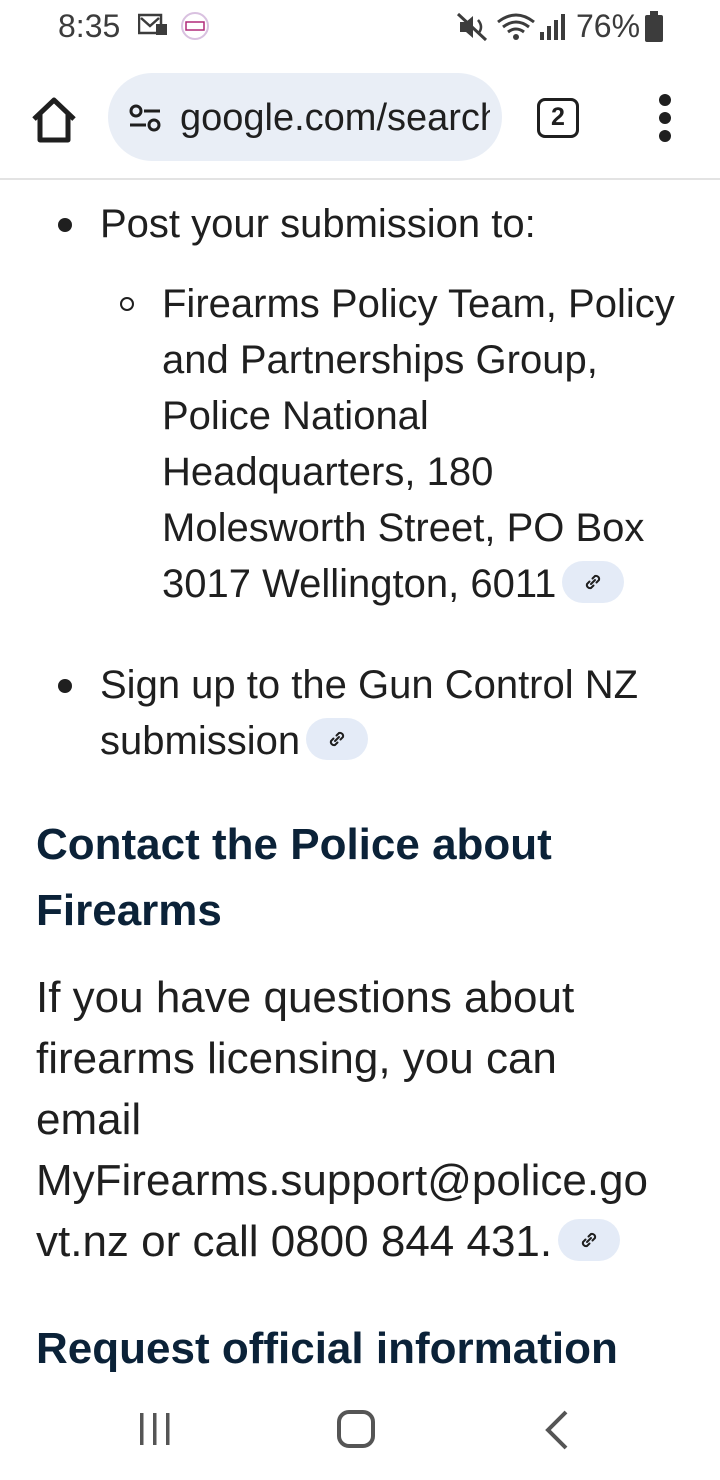 This screenshot has height=1480, width=720. I want to click on notification-mail-icon, so click(152, 24).